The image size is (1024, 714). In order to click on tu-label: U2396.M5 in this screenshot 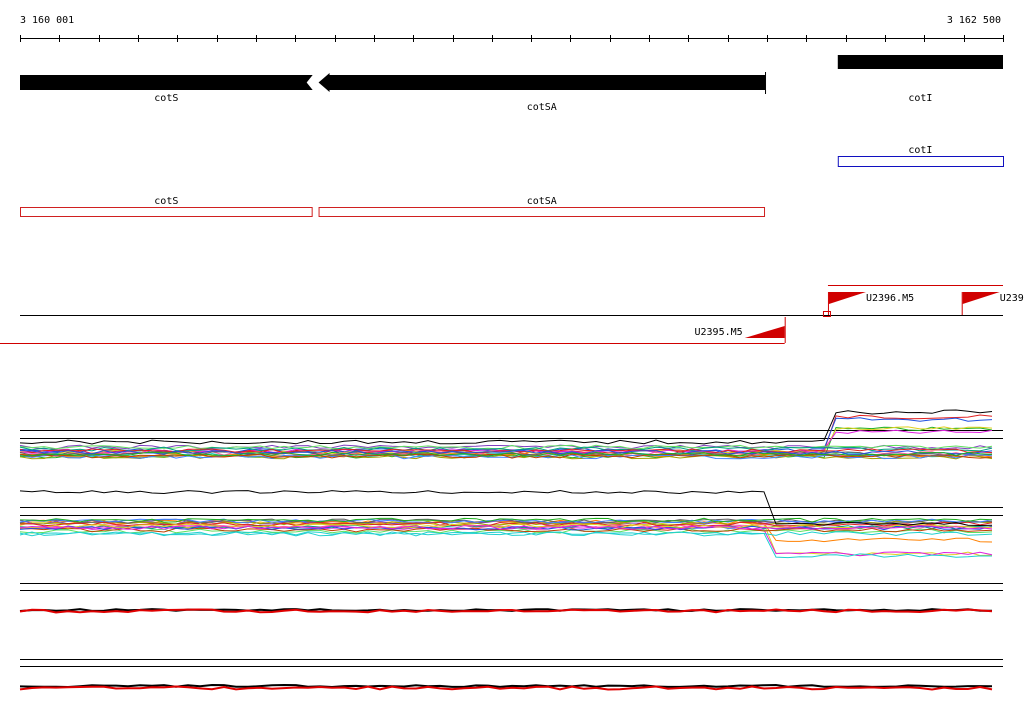, I will do `click(890, 298)`.